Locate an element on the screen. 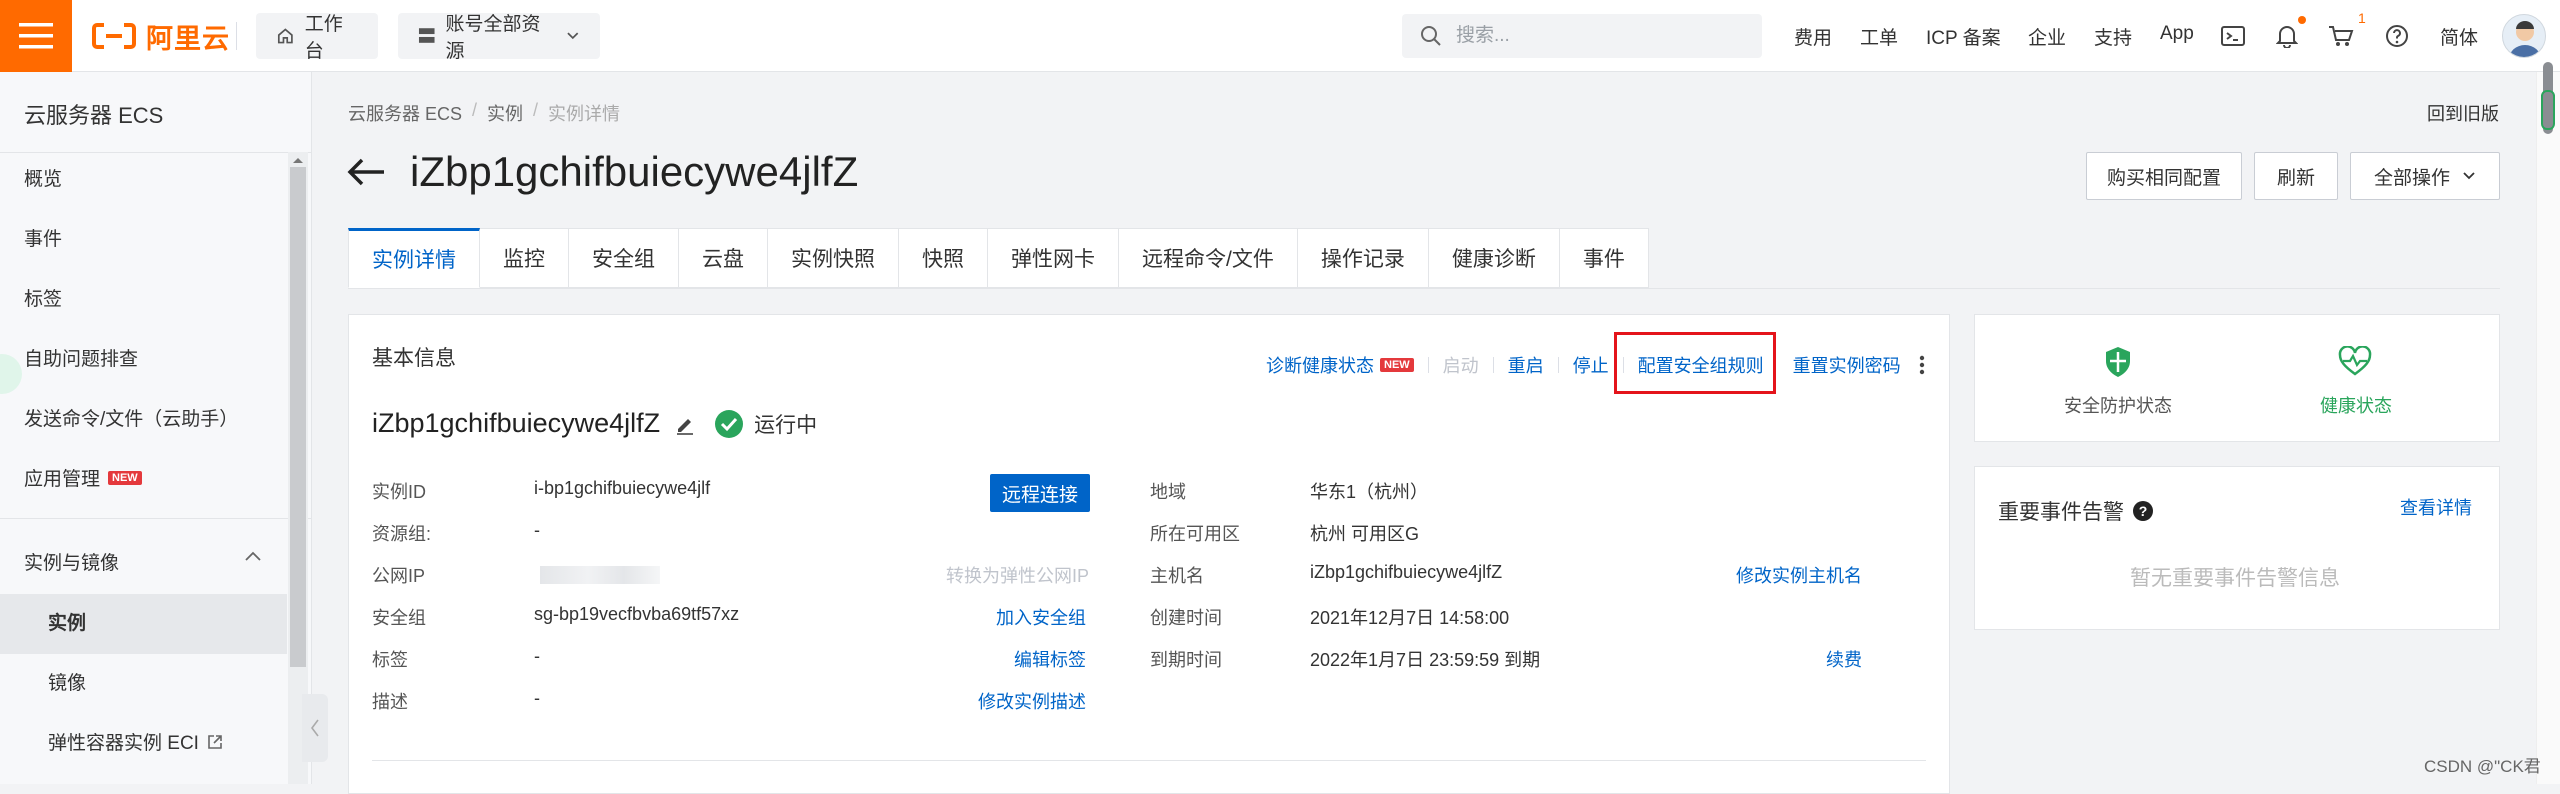 Image resolution: width=2560 pixels, height=794 pixels. stop-link: 停止 is located at coordinates (1591, 365).